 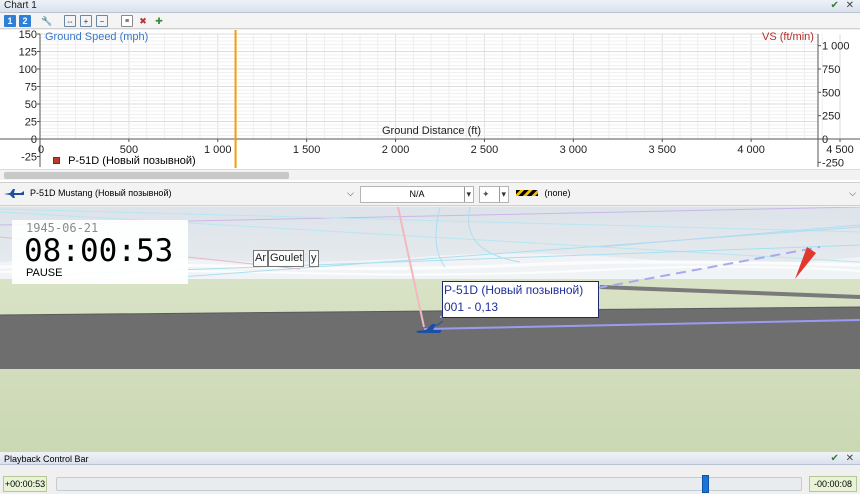 What do you see at coordinates (10, 21) in the screenshot?
I see `series-1-icon: 1` at bounding box center [10, 21].